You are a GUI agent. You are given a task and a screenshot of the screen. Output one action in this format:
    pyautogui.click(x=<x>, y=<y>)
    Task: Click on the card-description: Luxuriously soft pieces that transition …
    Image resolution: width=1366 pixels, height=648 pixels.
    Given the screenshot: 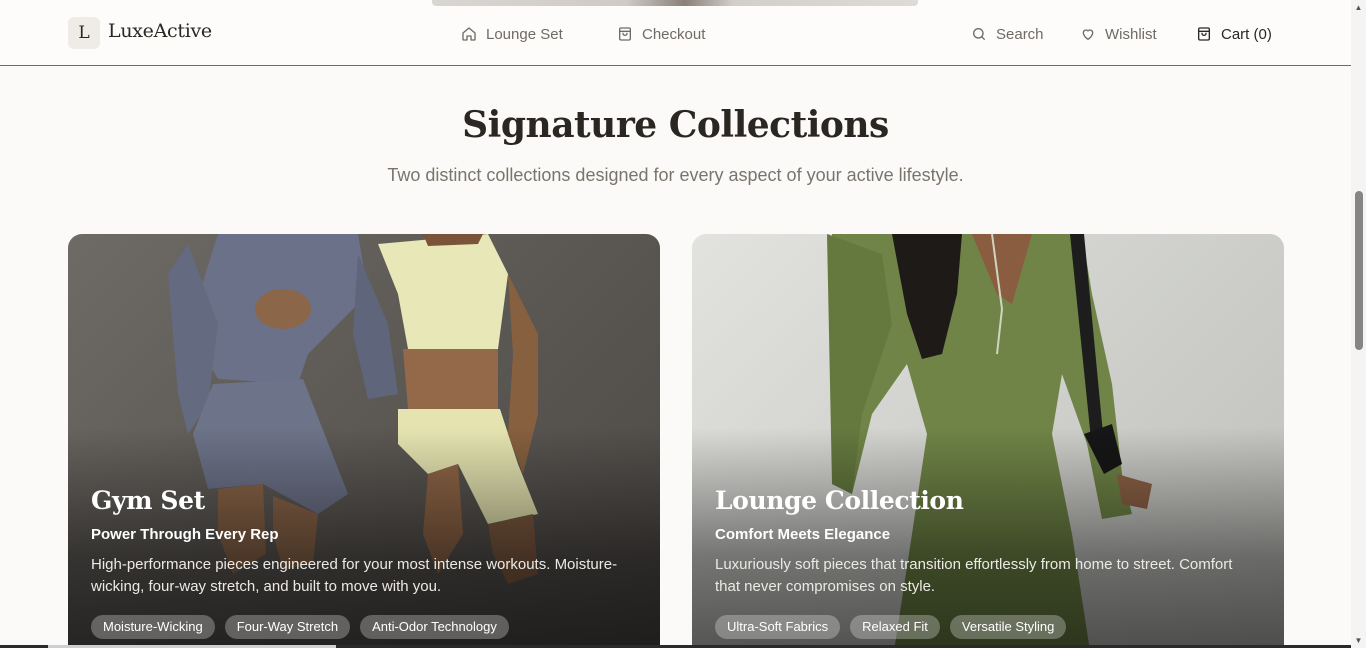 What is the action you would take?
    pyautogui.click(x=974, y=575)
    